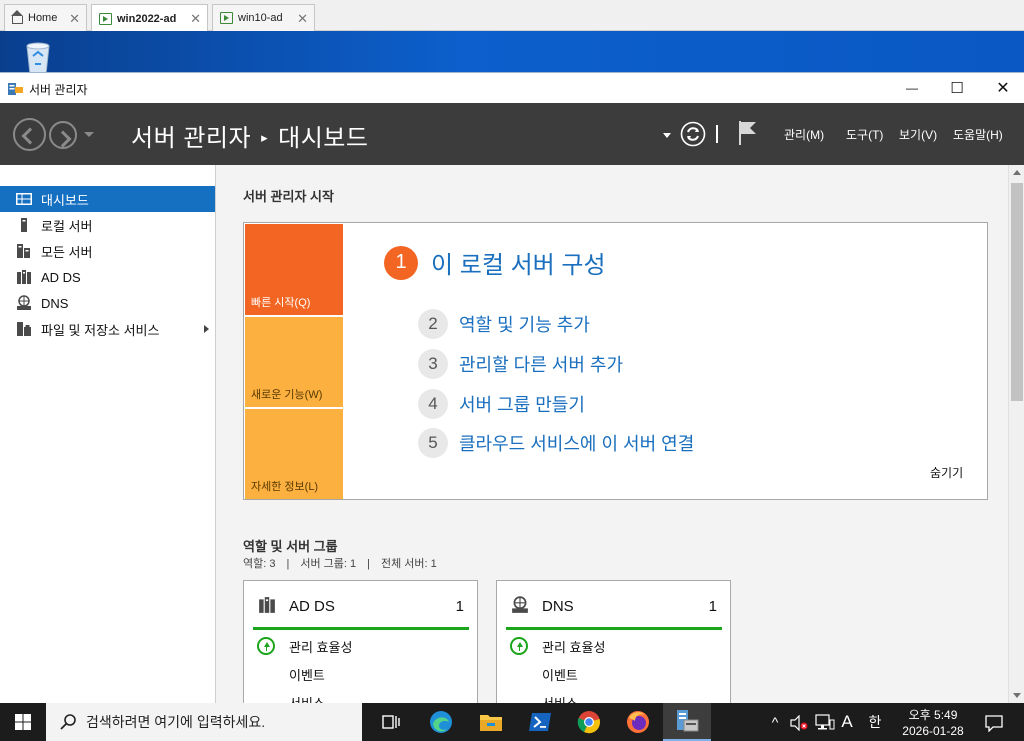 This screenshot has height=741, width=1024. I want to click on maximize-icon: ☐, so click(957, 88).